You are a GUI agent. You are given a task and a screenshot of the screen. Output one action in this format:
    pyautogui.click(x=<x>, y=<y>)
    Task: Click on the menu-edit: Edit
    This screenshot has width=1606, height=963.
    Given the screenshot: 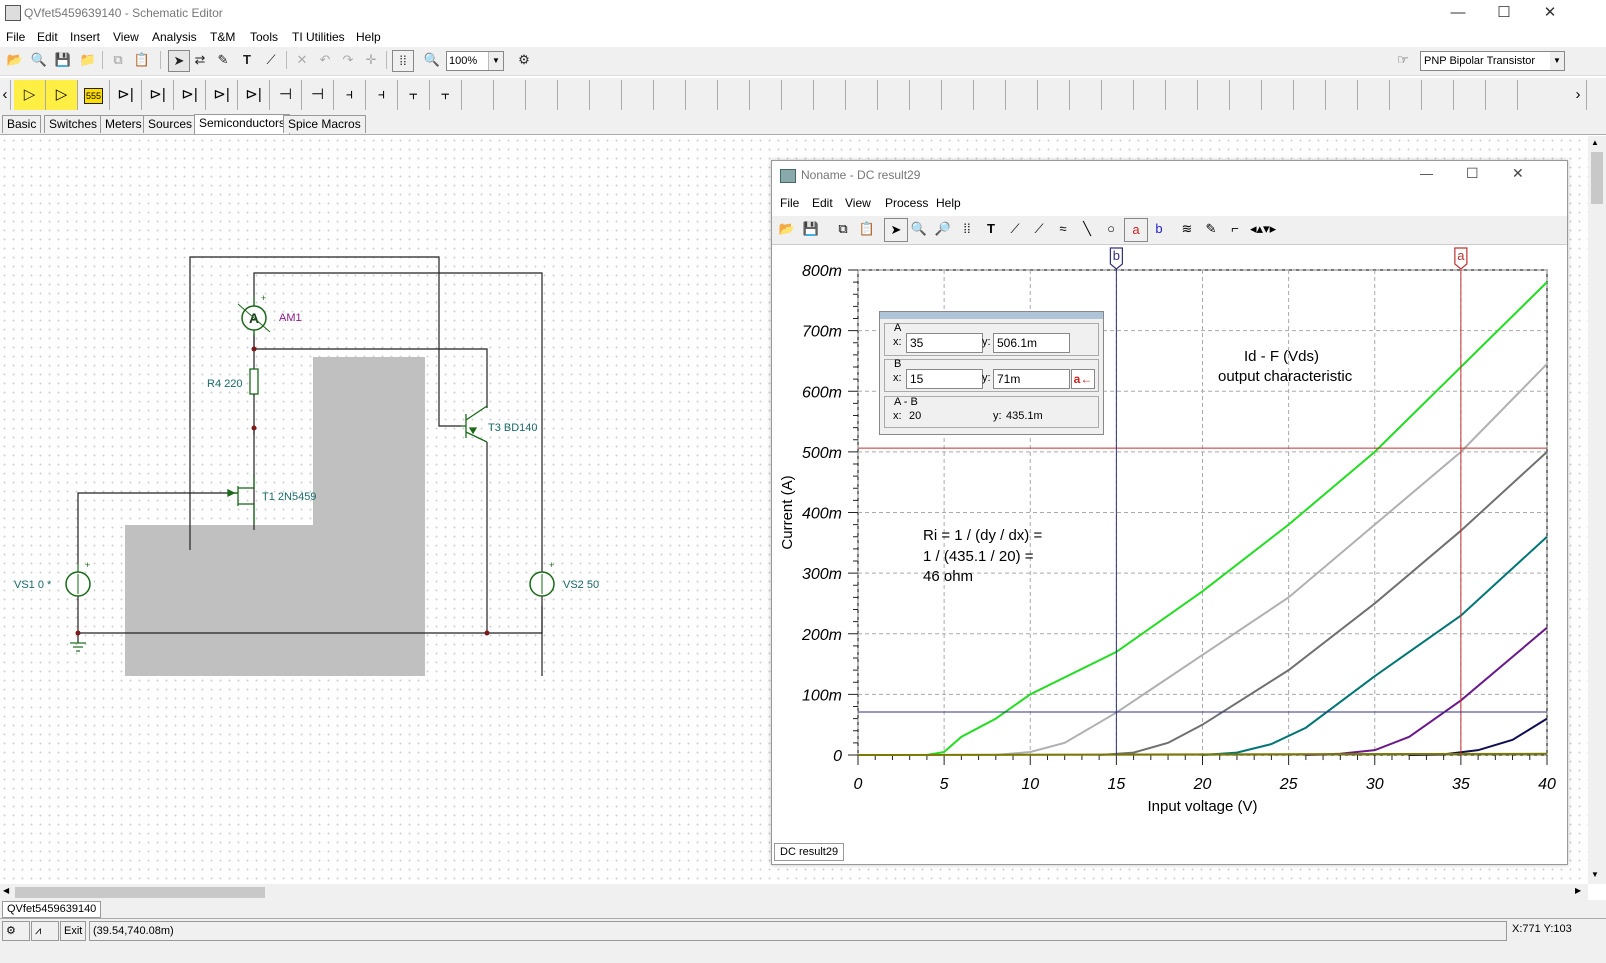 What is the action you would take?
    pyautogui.click(x=47, y=37)
    